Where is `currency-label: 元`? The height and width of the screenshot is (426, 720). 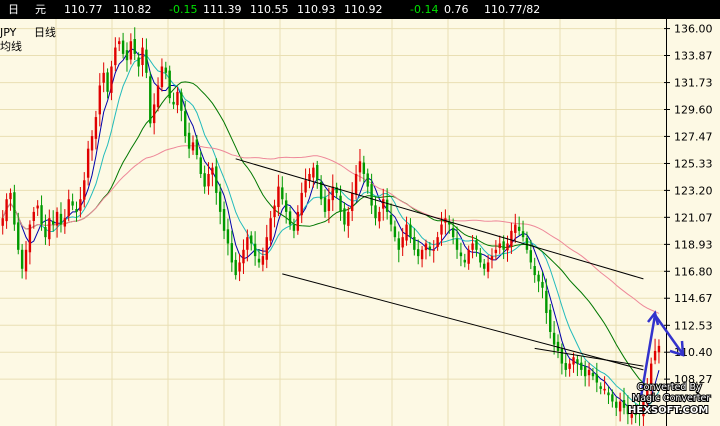
currency-label: 元 is located at coordinates (40, 9).